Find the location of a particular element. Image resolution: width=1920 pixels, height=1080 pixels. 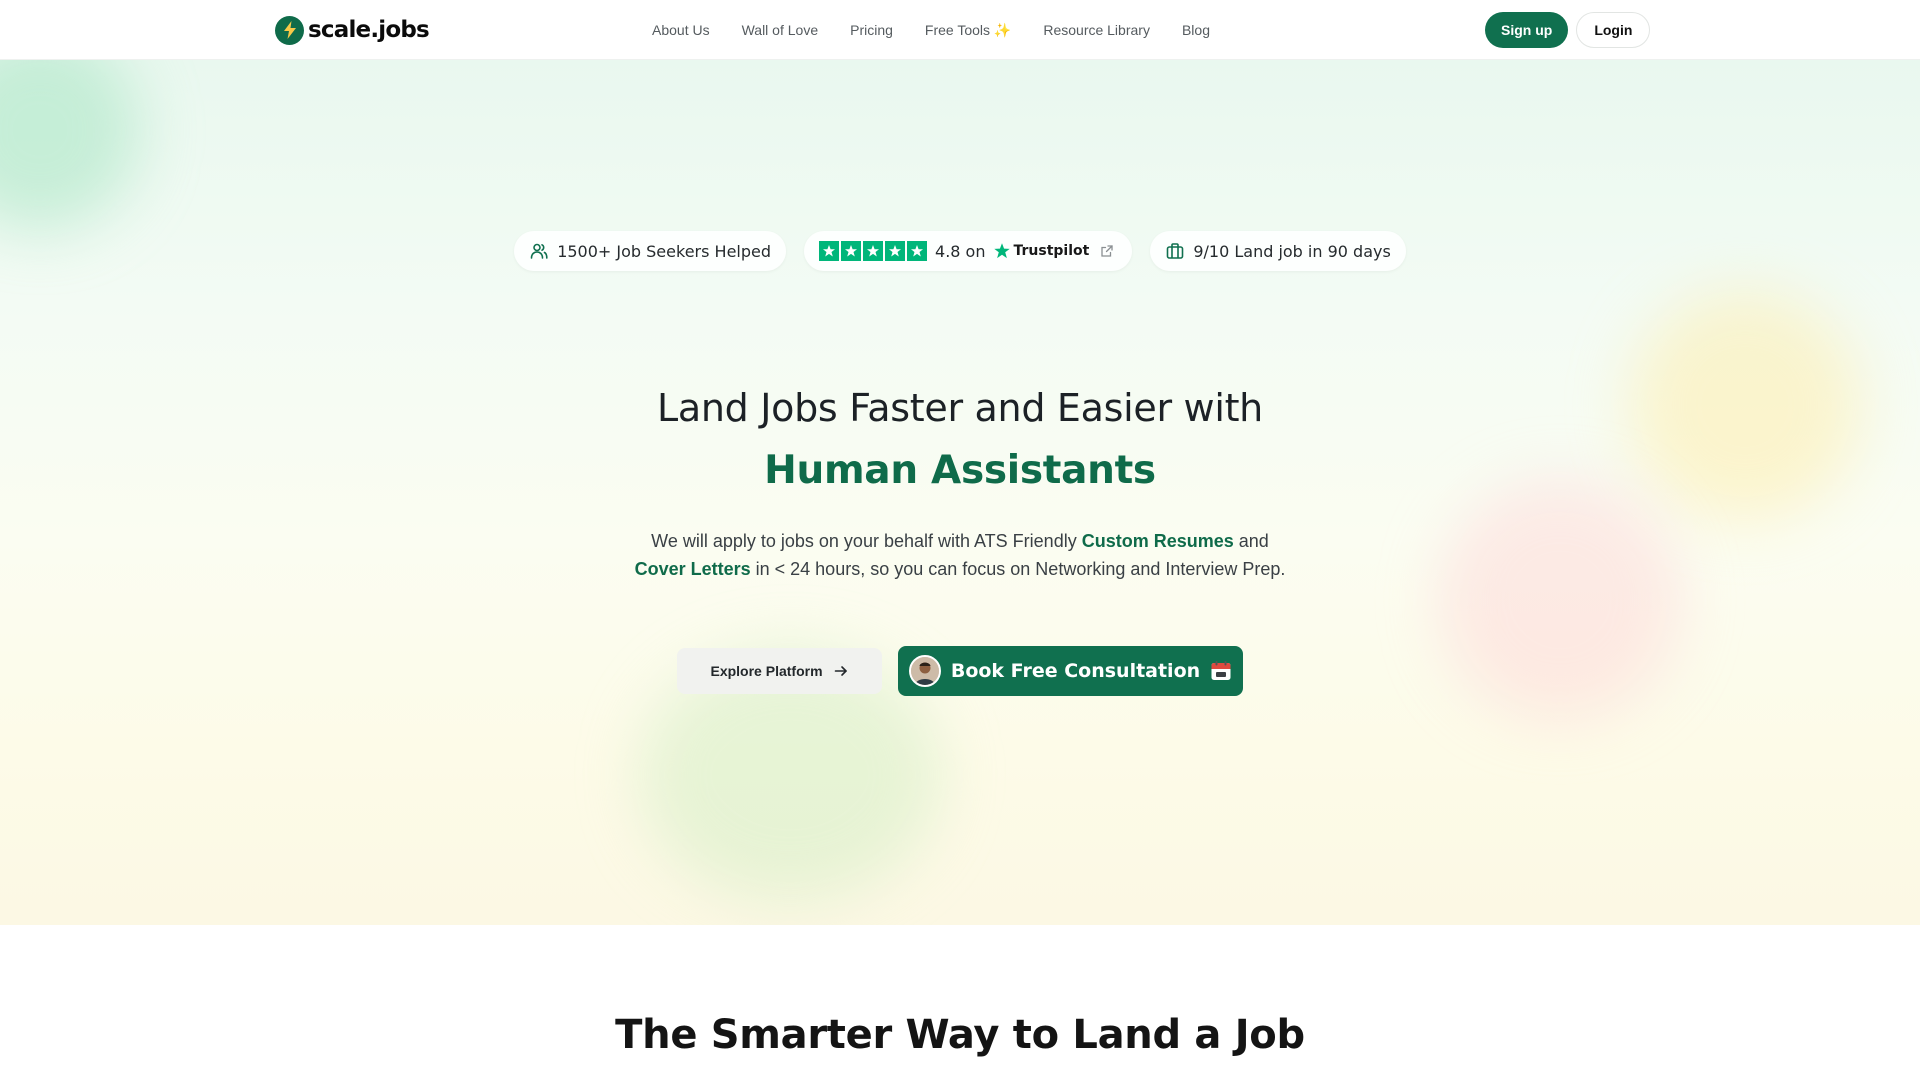

hero-title-accent: Human Assistants is located at coordinates (960, 470).